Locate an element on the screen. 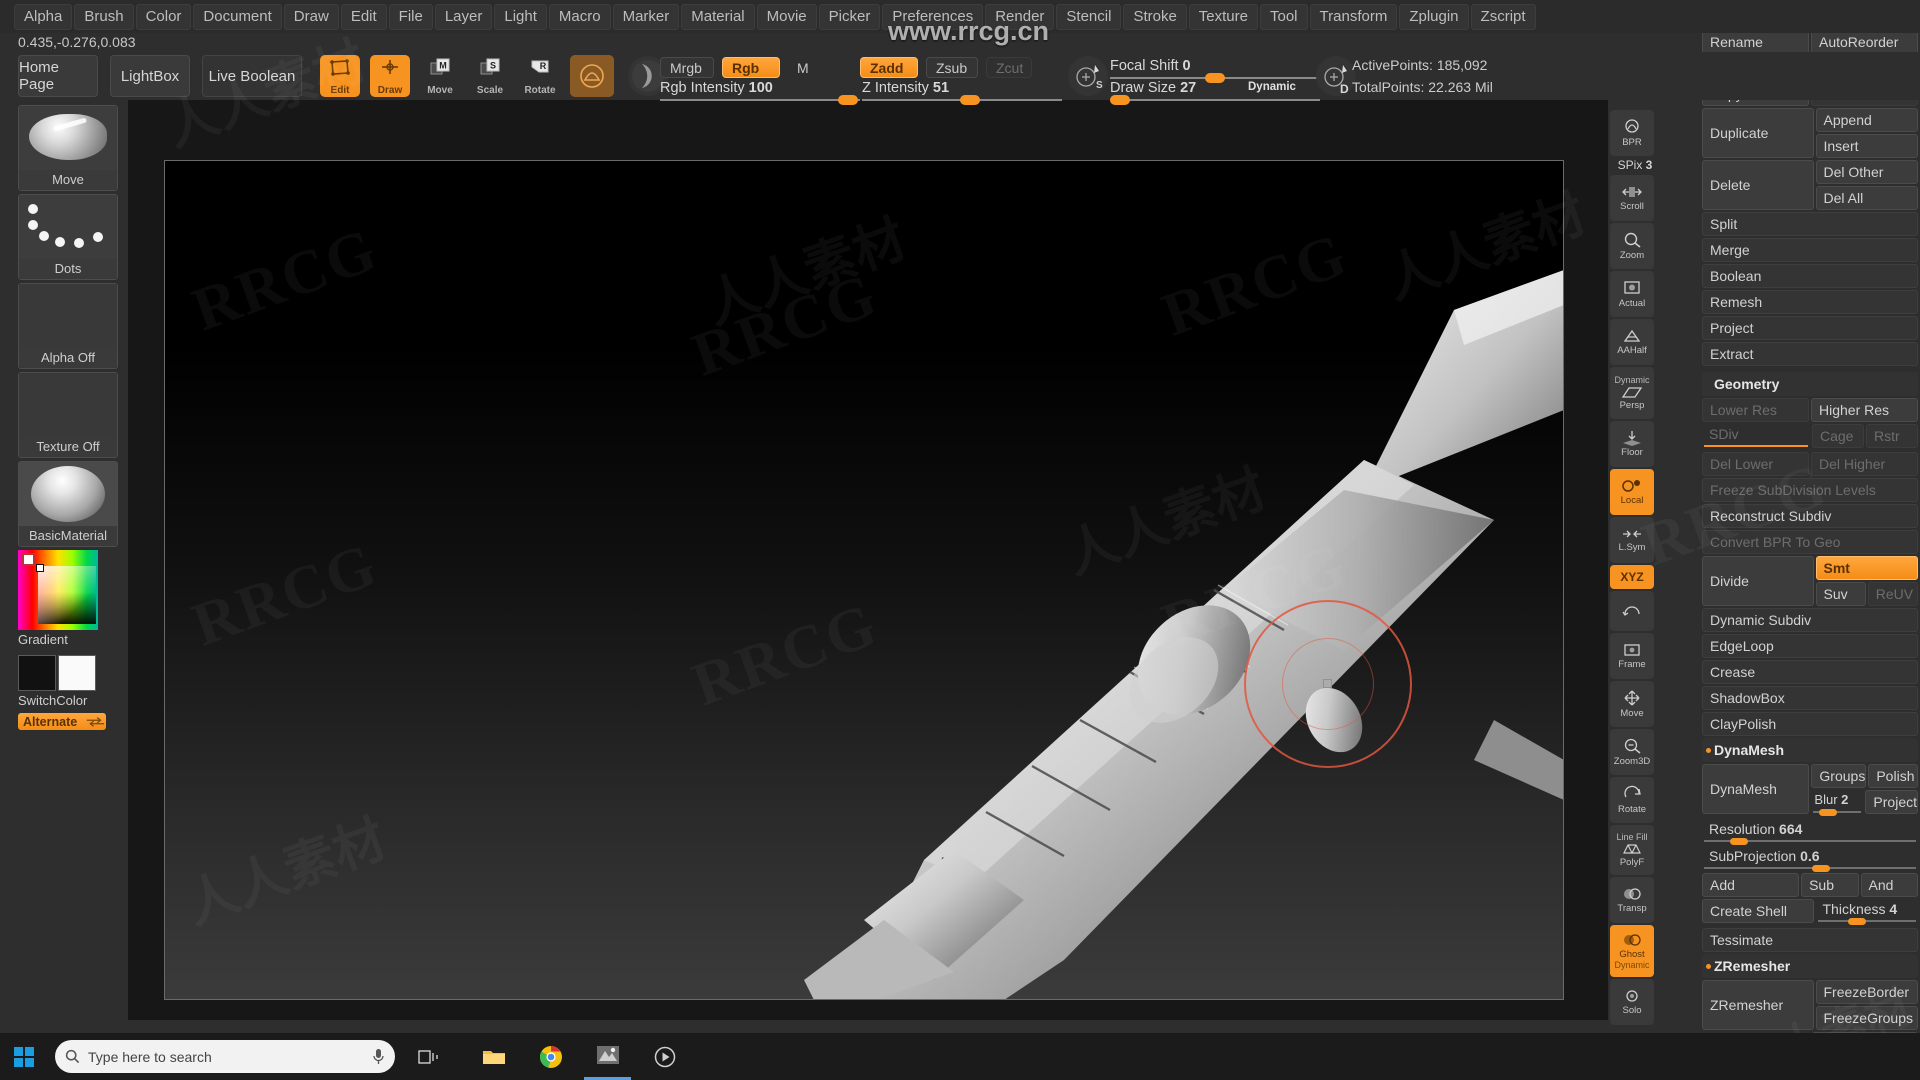  m-button: M is located at coordinates (803, 67).